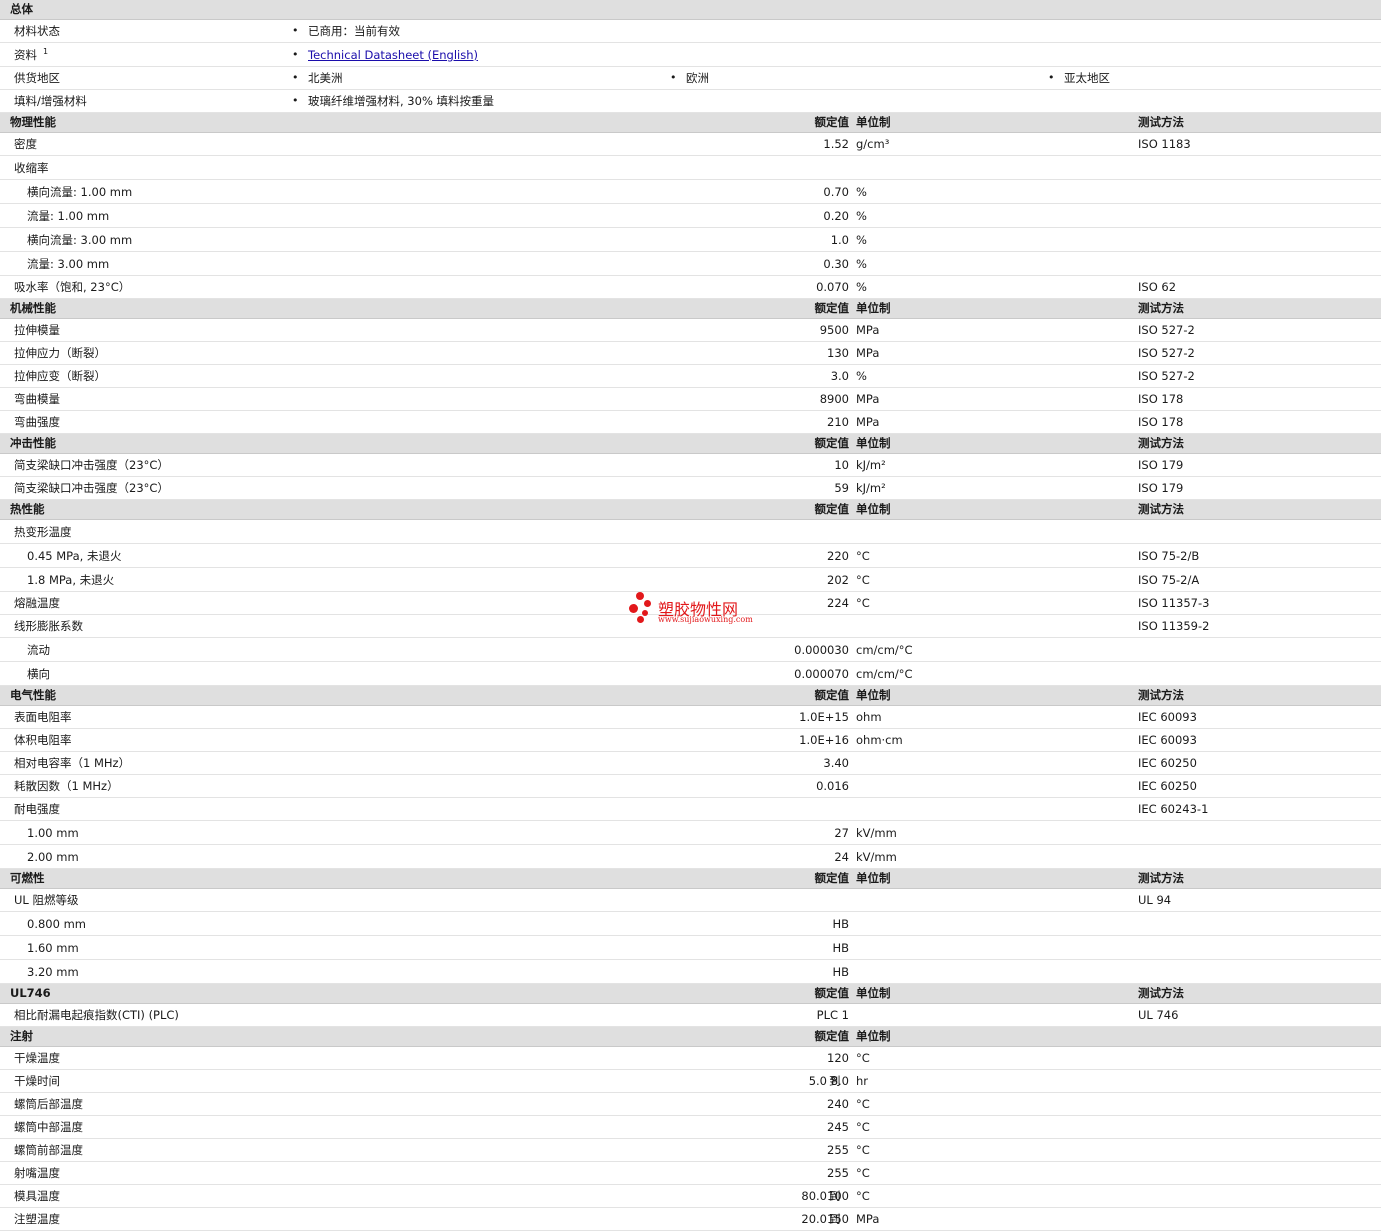  I want to click on property-value: 27, so click(841, 833).